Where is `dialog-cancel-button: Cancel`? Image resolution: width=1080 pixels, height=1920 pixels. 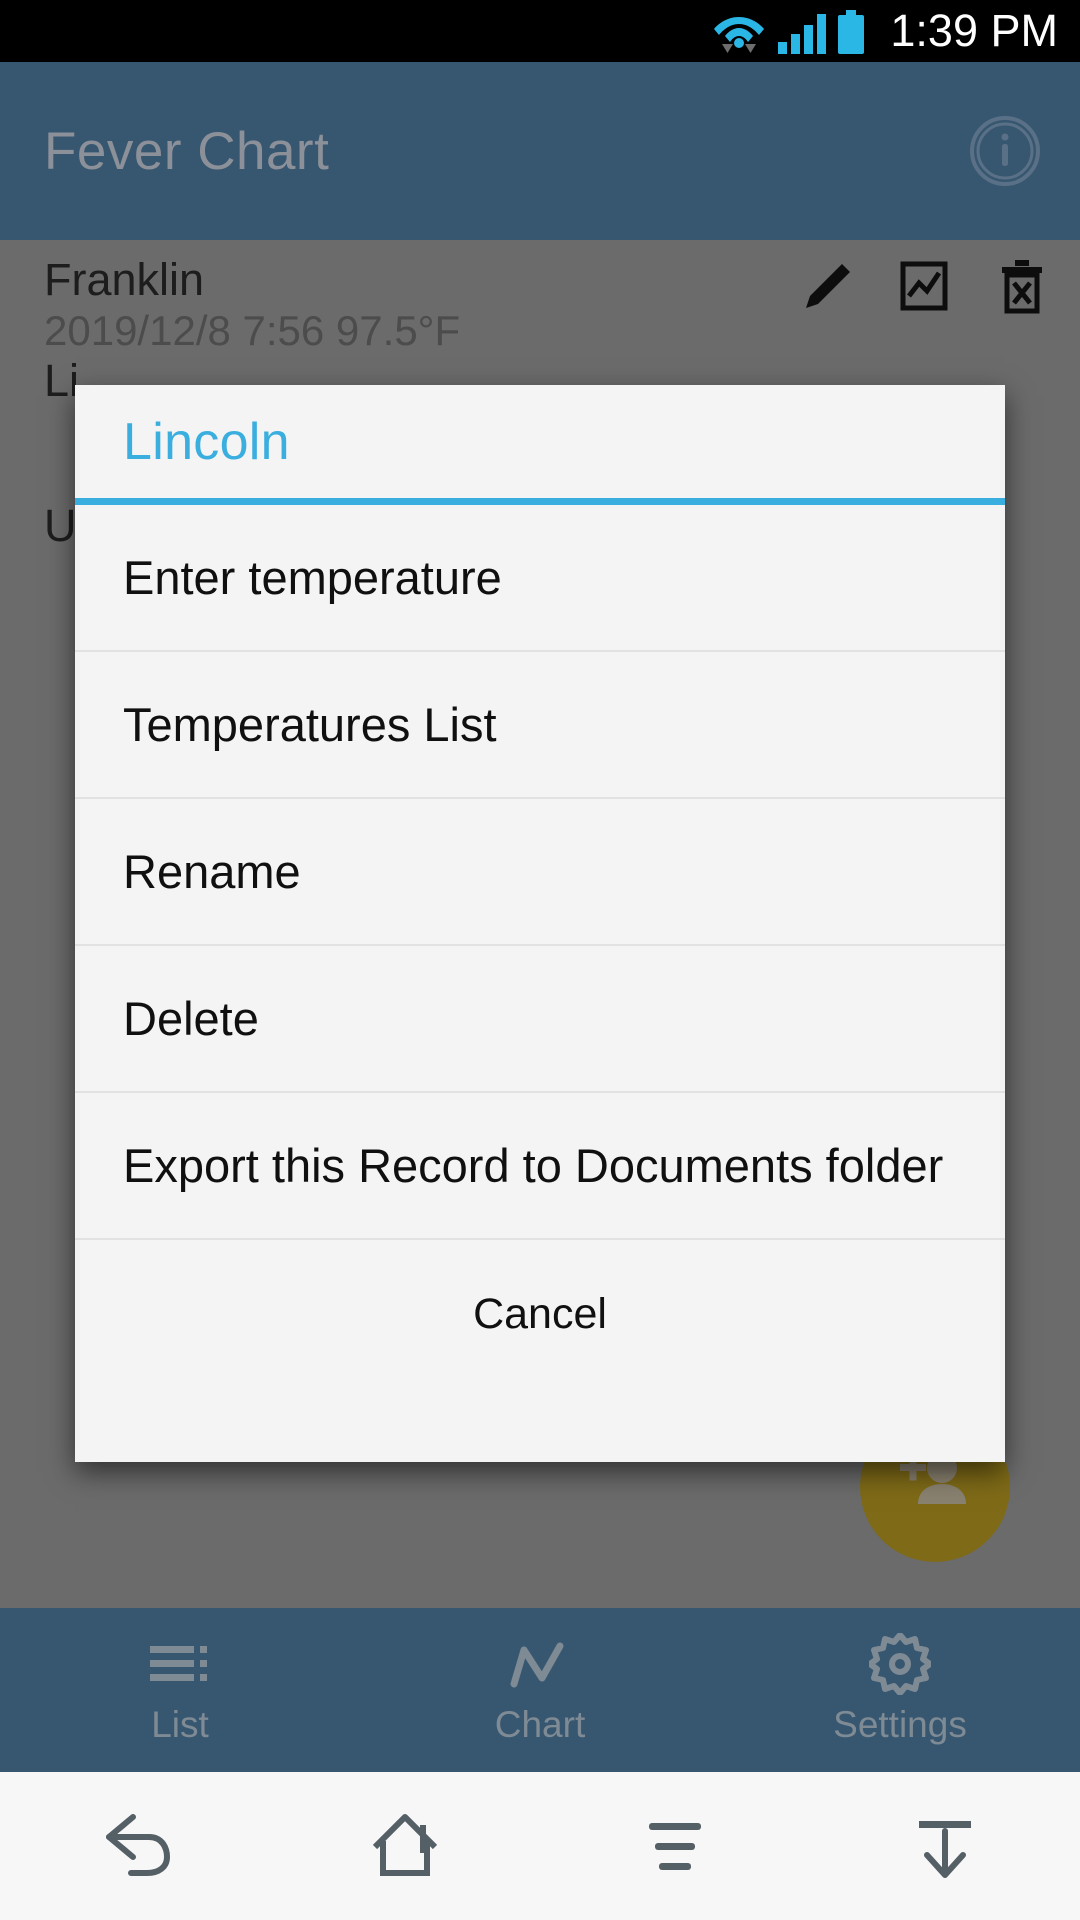
dialog-cancel-button: Cancel is located at coordinates (540, 1314).